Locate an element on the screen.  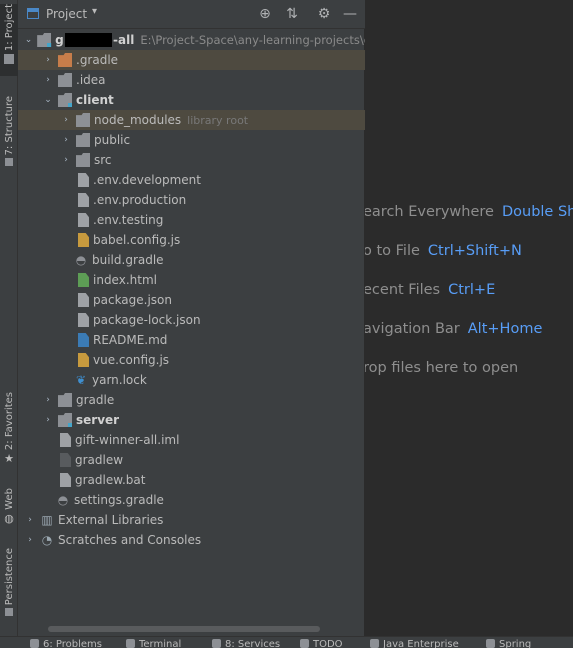
tree-item-env-testing: .env.testing is located at coordinates (218, 220).